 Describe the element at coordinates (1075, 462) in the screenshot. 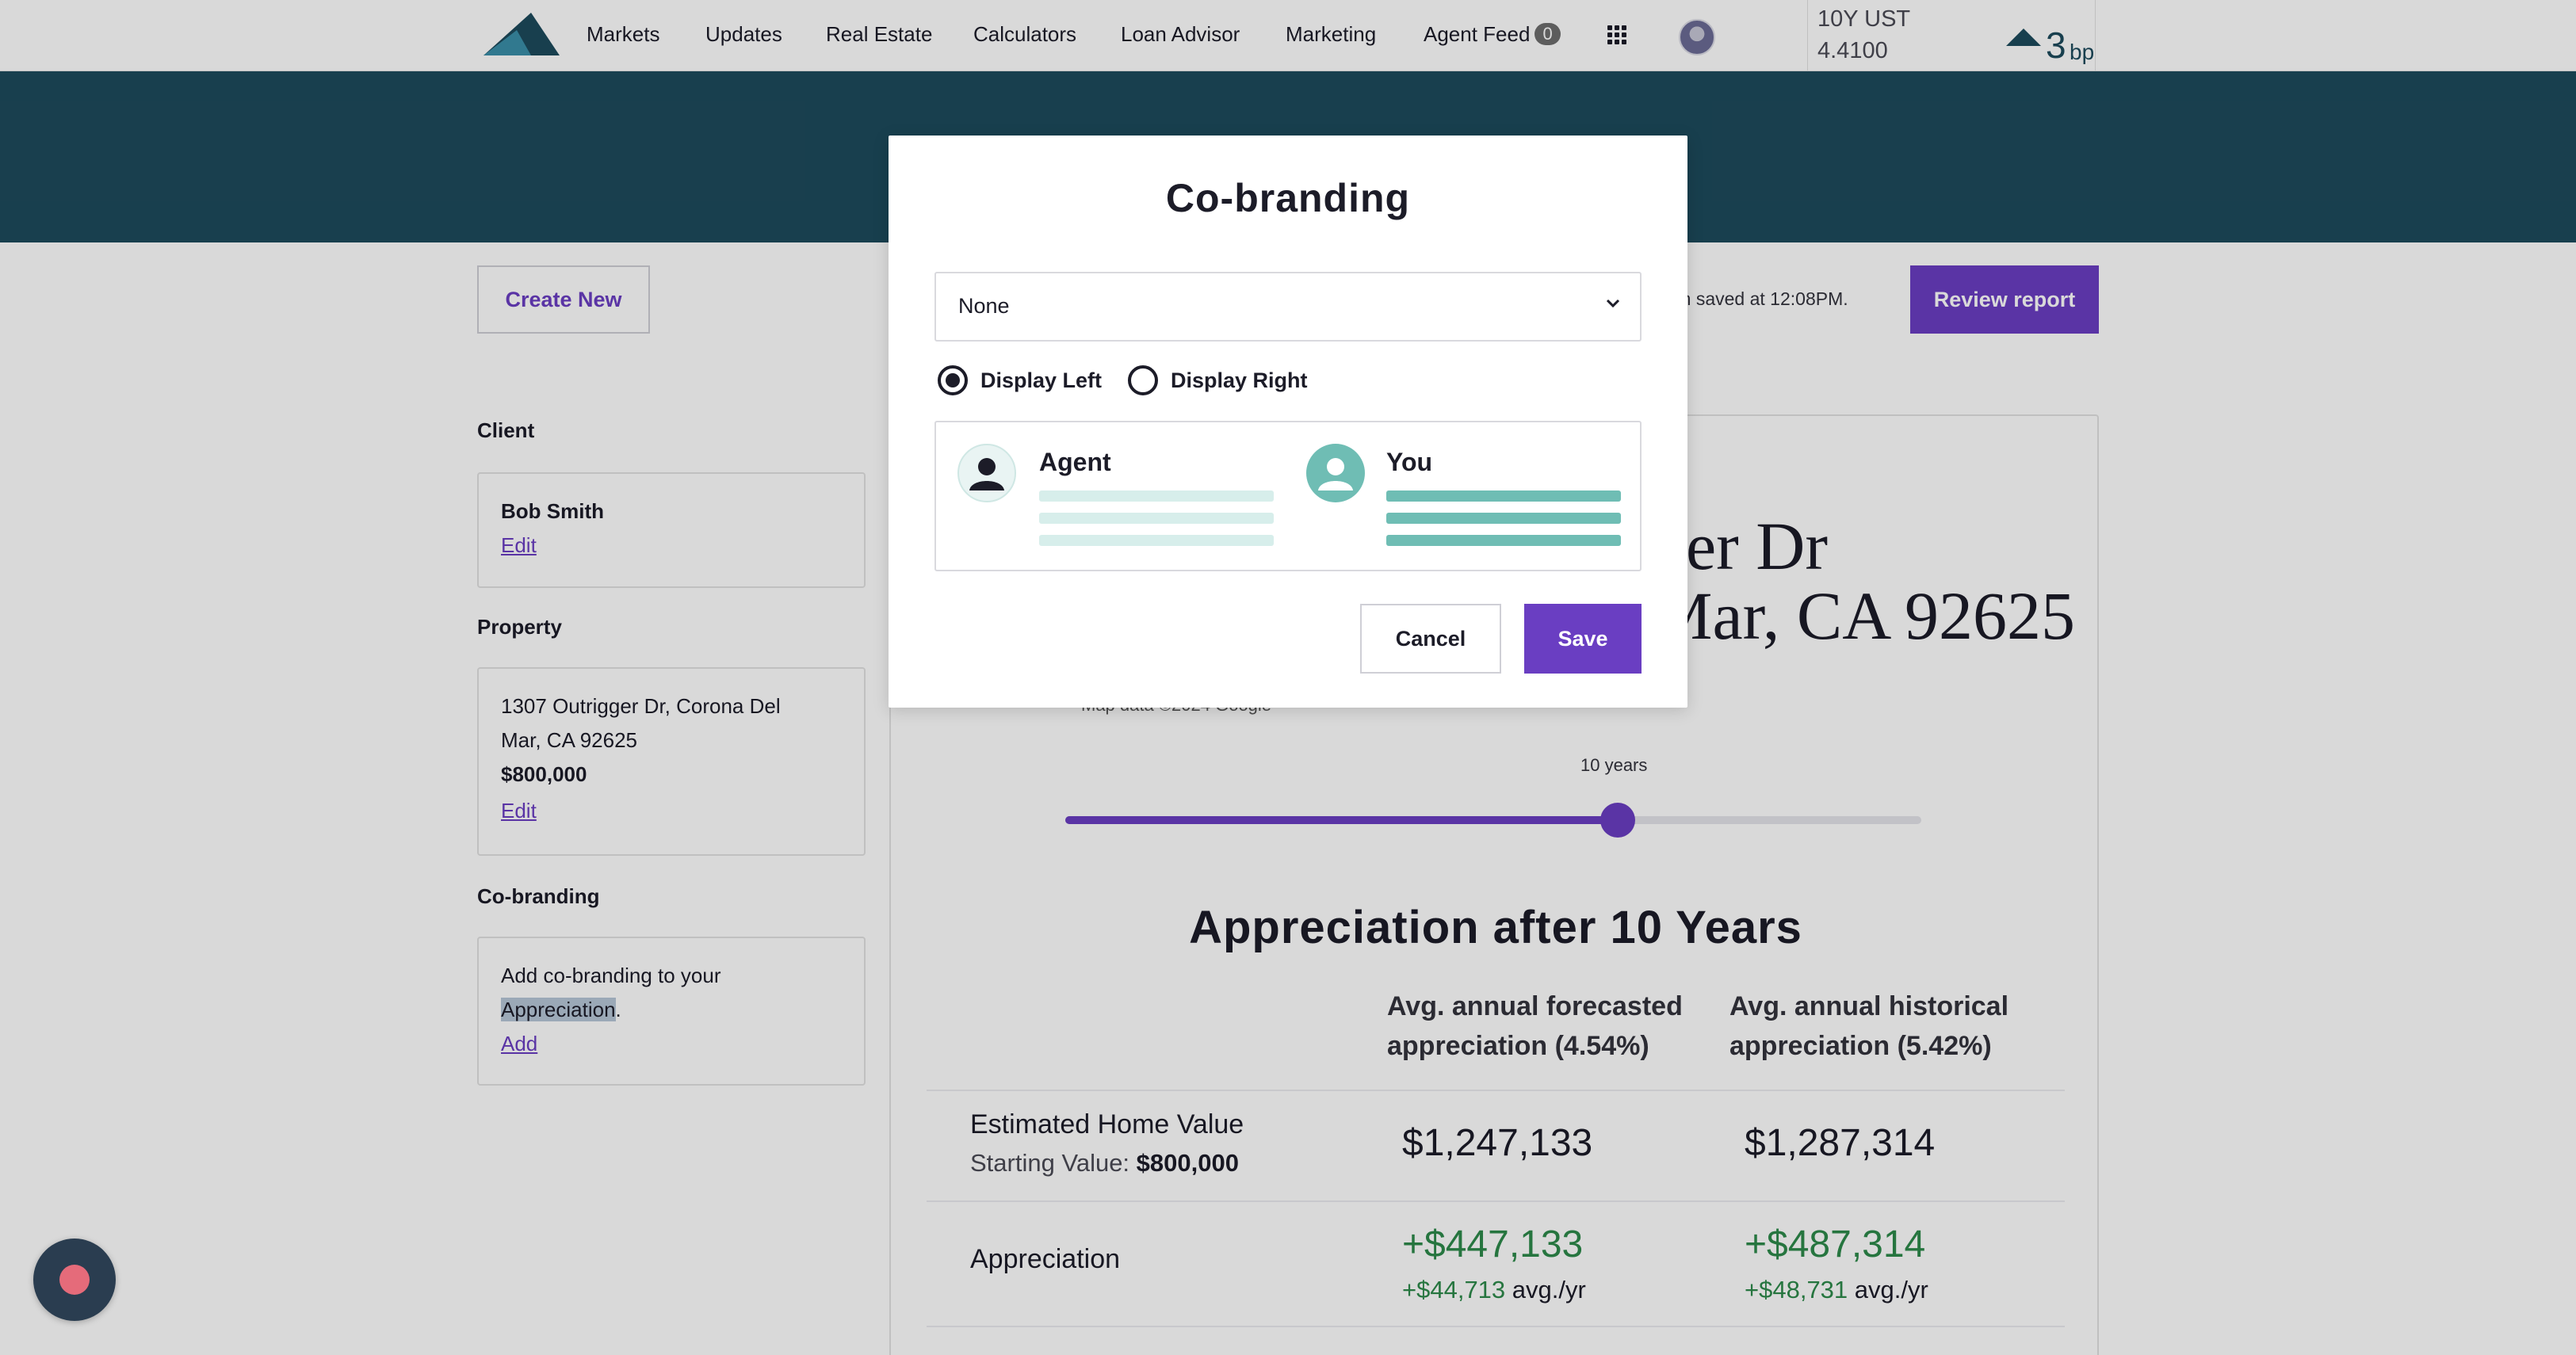

I see `preview-agent-name: Agent` at that location.